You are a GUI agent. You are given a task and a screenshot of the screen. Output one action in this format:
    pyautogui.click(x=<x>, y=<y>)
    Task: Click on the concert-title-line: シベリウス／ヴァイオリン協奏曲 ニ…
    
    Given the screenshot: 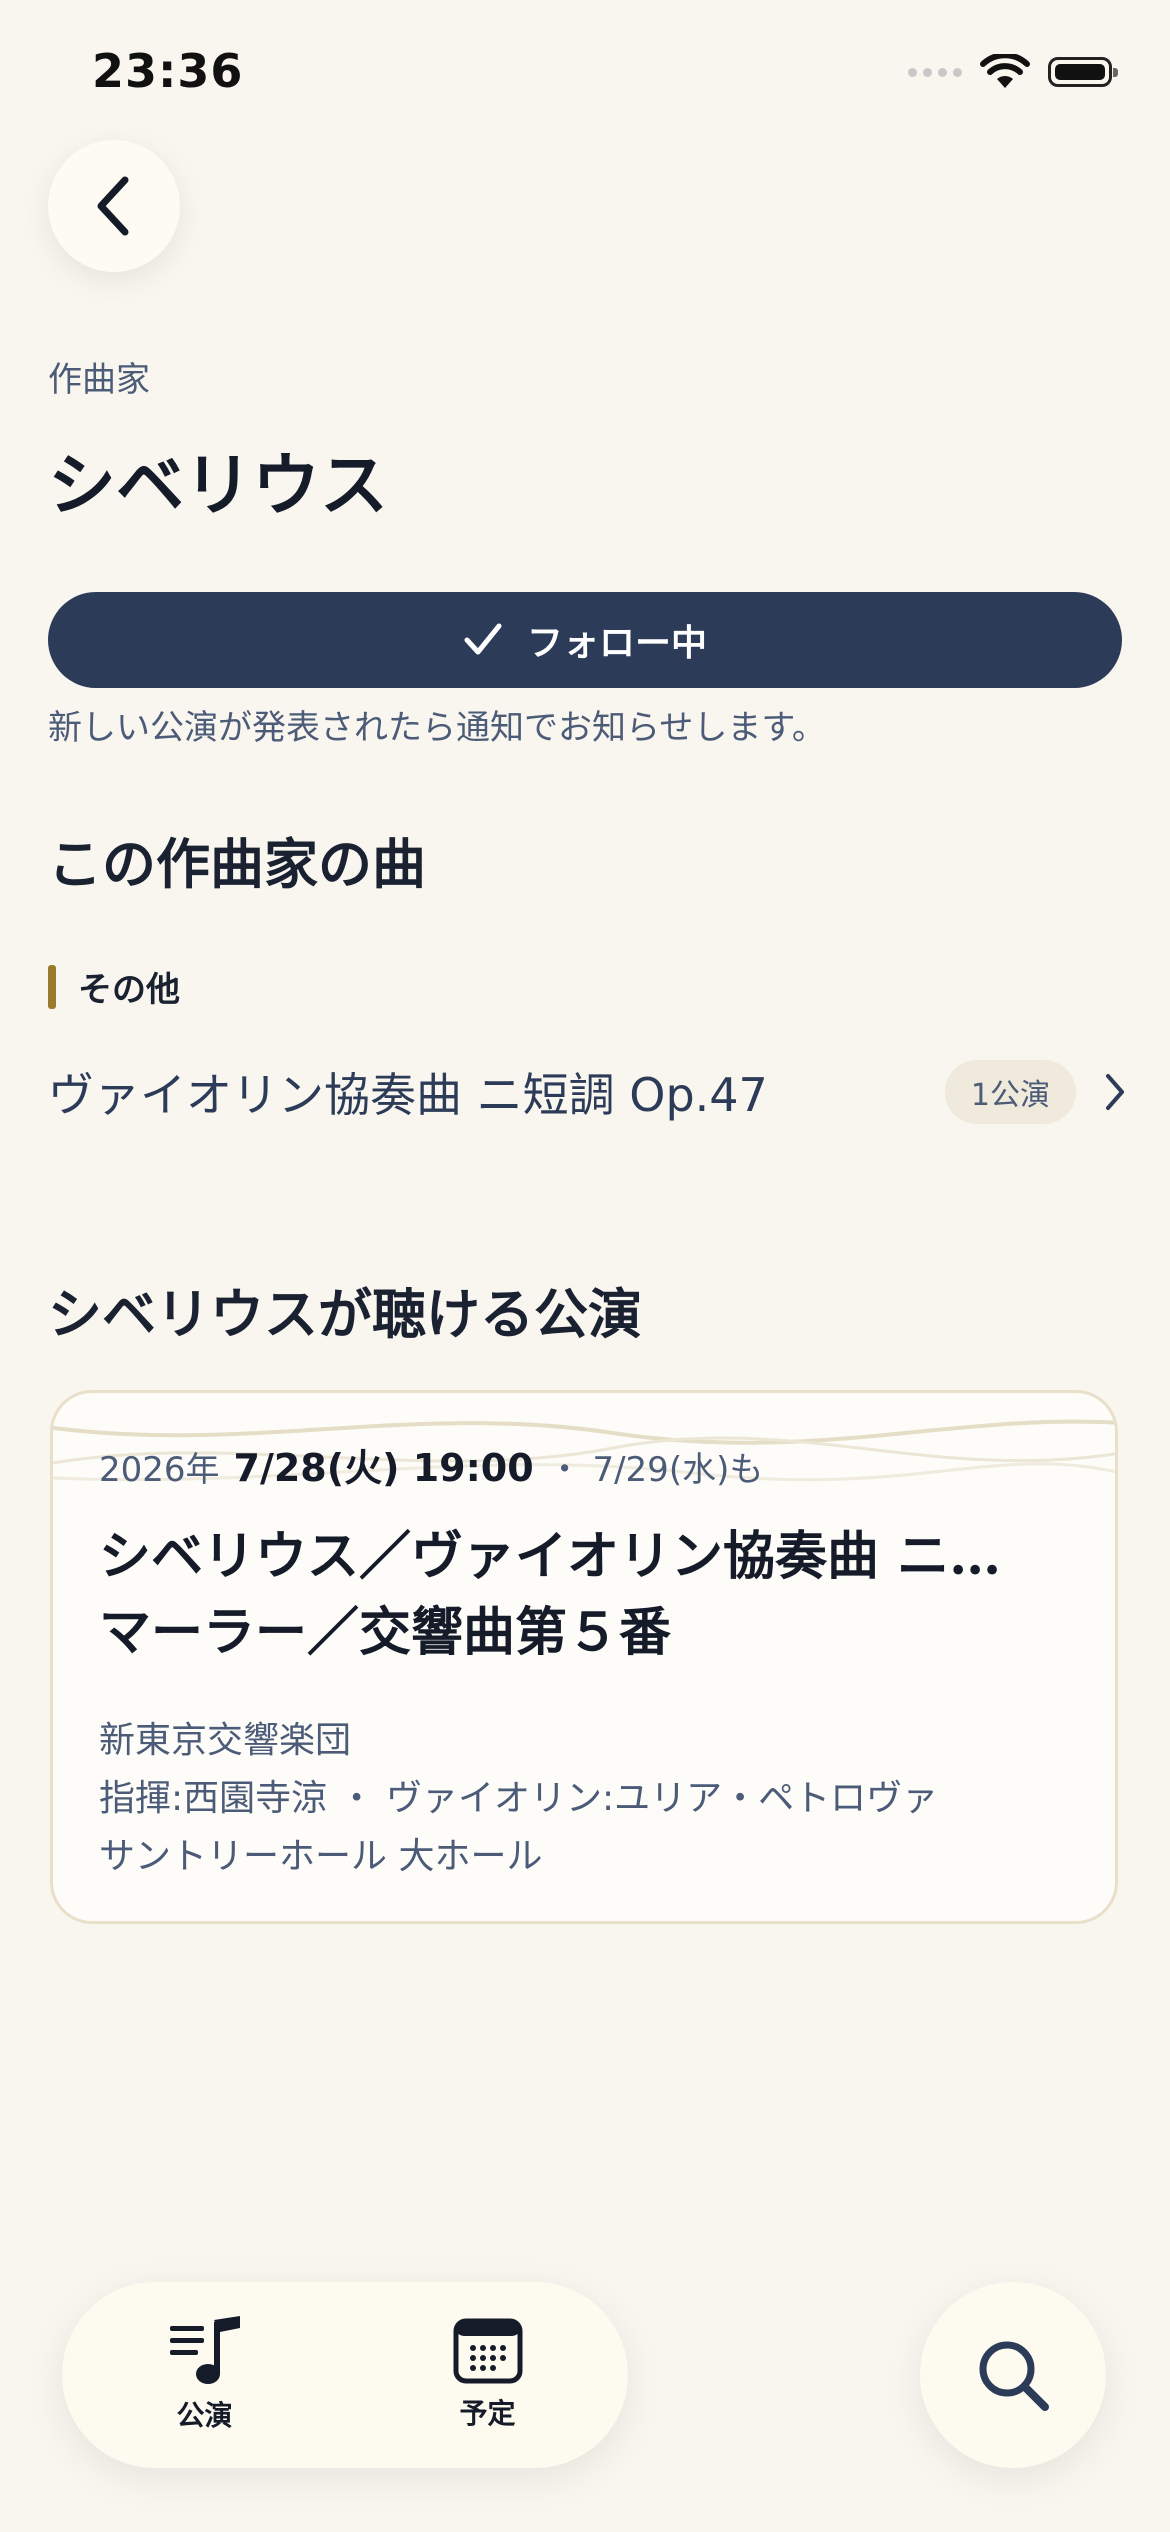 What is the action you would take?
    pyautogui.click(x=550, y=1556)
    